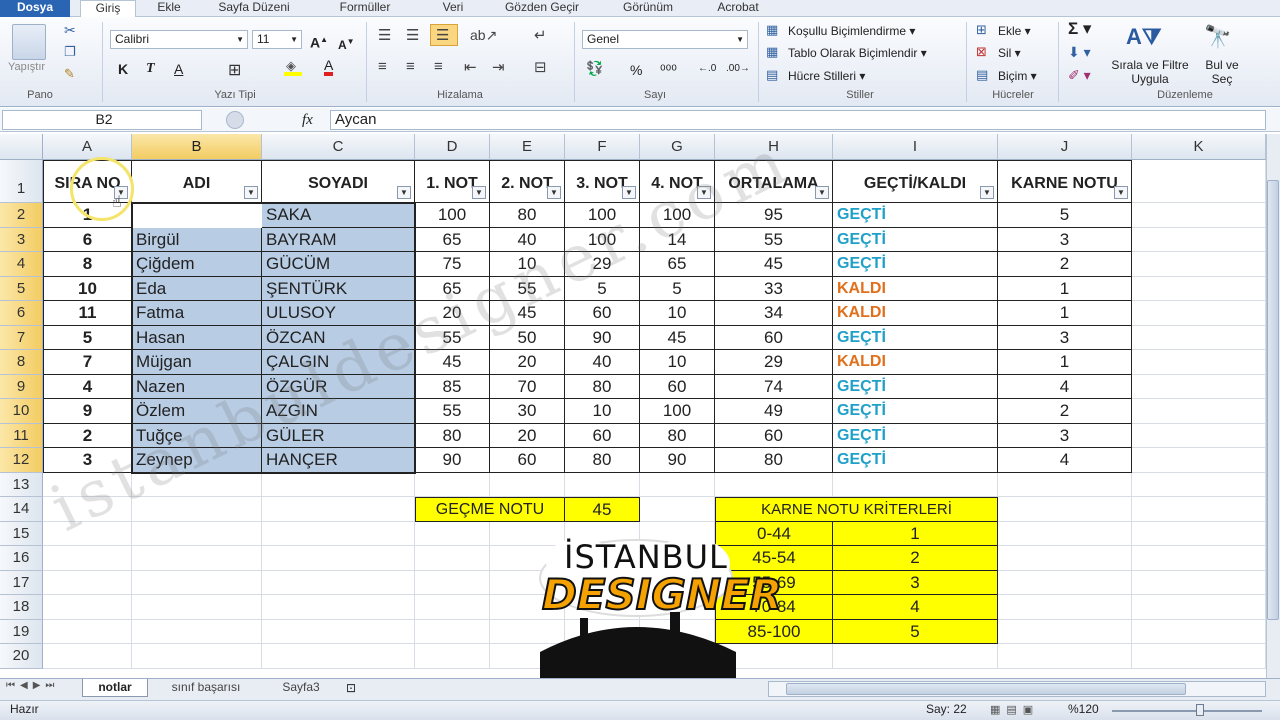 This screenshot has width=1280, height=720. I want to click on criteria-range: 85-100, so click(774, 631).